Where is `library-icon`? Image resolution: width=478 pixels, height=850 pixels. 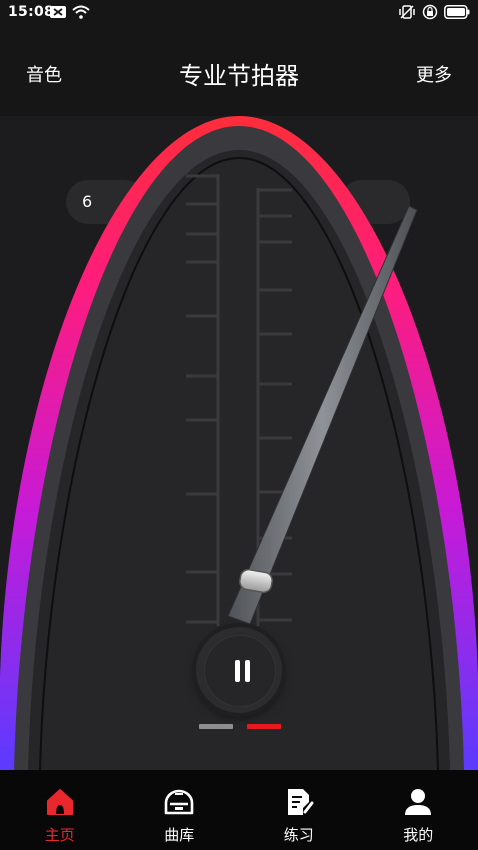
library-icon is located at coordinates (179, 802).